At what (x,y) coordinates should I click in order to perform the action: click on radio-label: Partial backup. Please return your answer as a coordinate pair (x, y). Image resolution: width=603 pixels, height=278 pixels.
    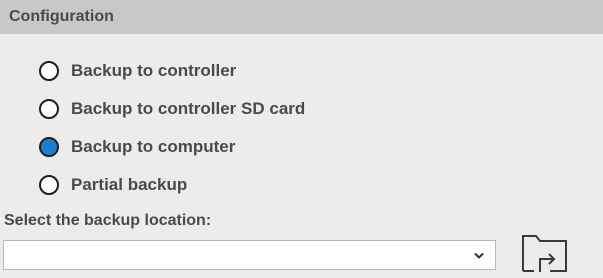
    Looking at the image, I should click on (129, 184).